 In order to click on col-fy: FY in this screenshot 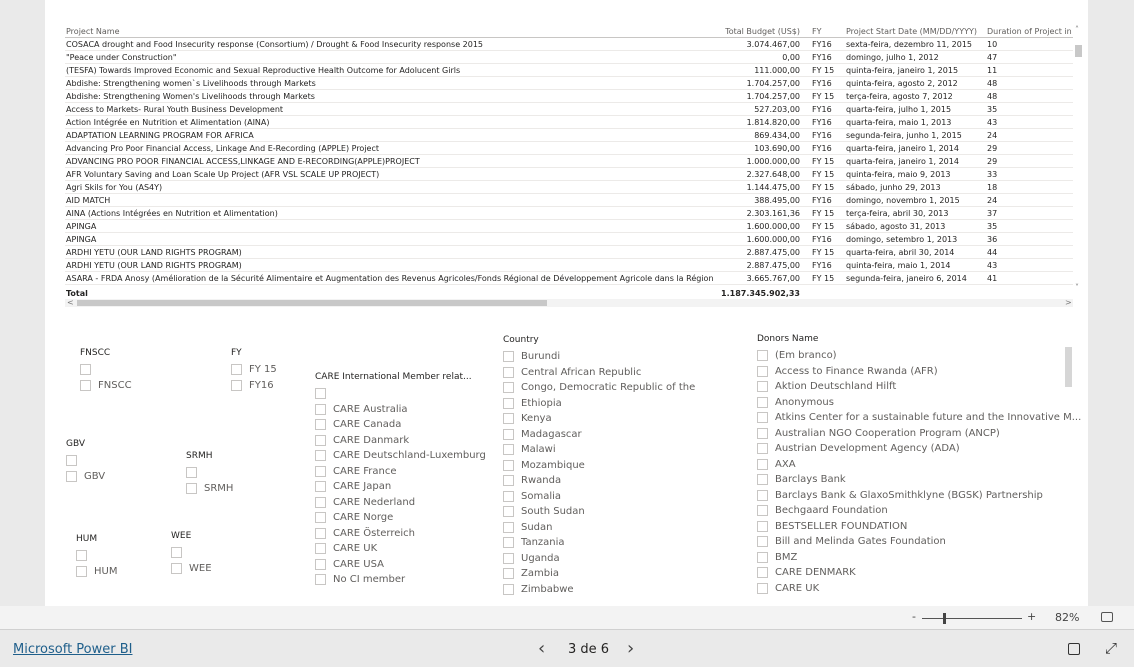, I will do `click(817, 31)`.